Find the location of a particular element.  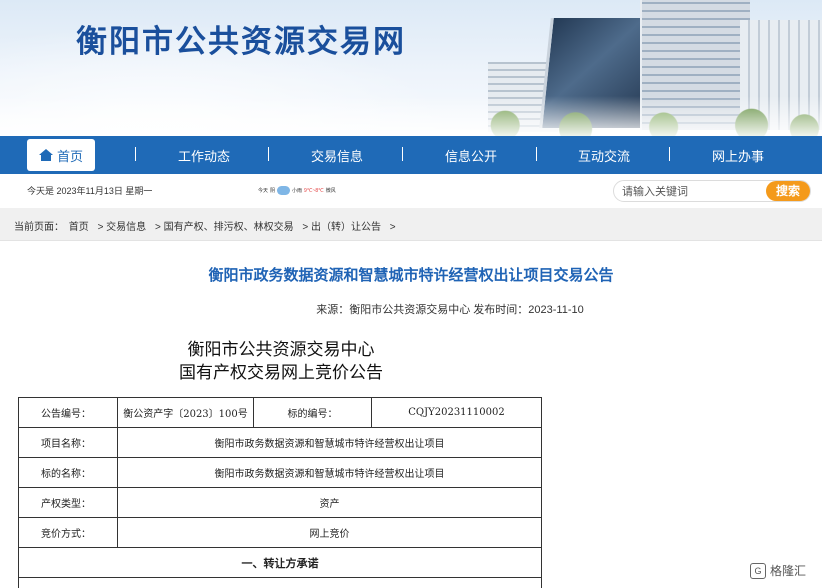

document-heading-line1: 衡阳市公共资源交易中心 is located at coordinates (281, 350).